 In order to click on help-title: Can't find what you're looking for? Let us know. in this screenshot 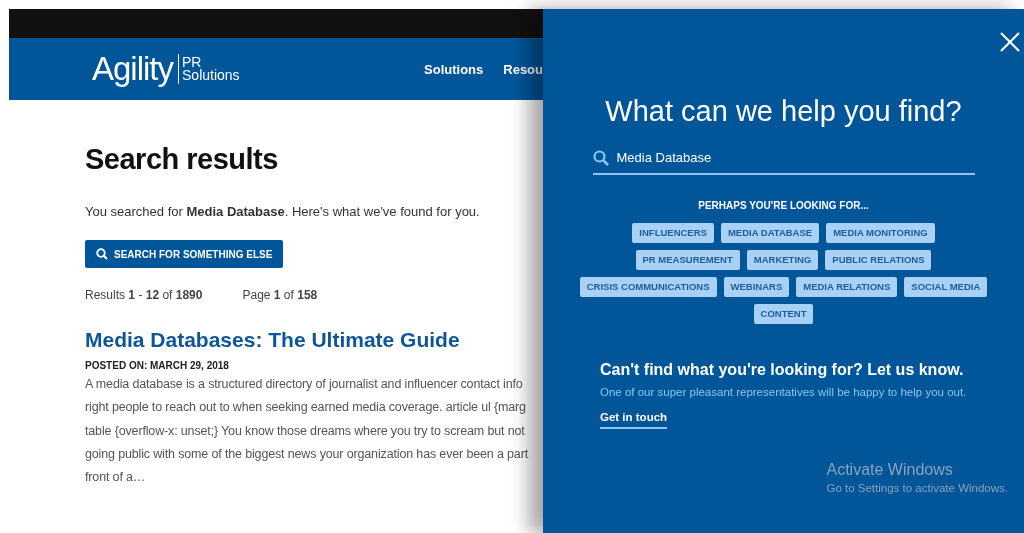, I will do `click(782, 370)`.